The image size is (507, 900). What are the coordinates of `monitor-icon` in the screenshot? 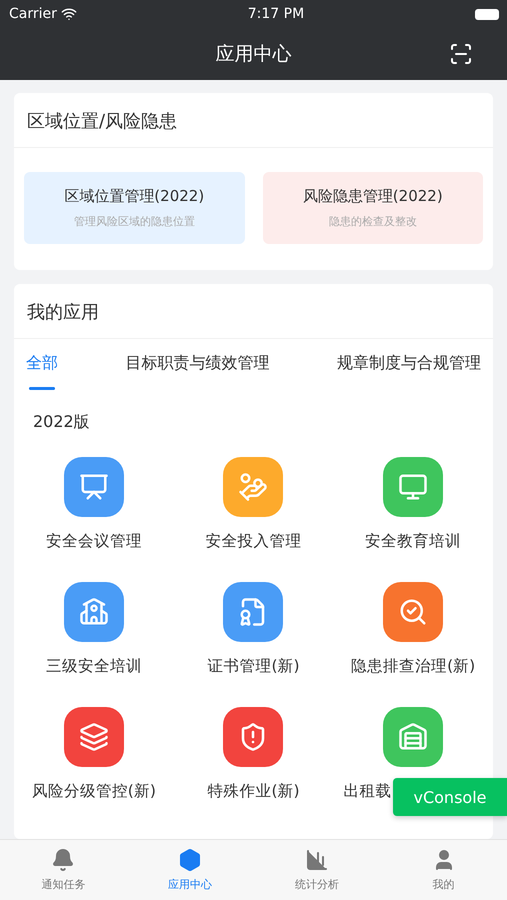 It's located at (413, 487).